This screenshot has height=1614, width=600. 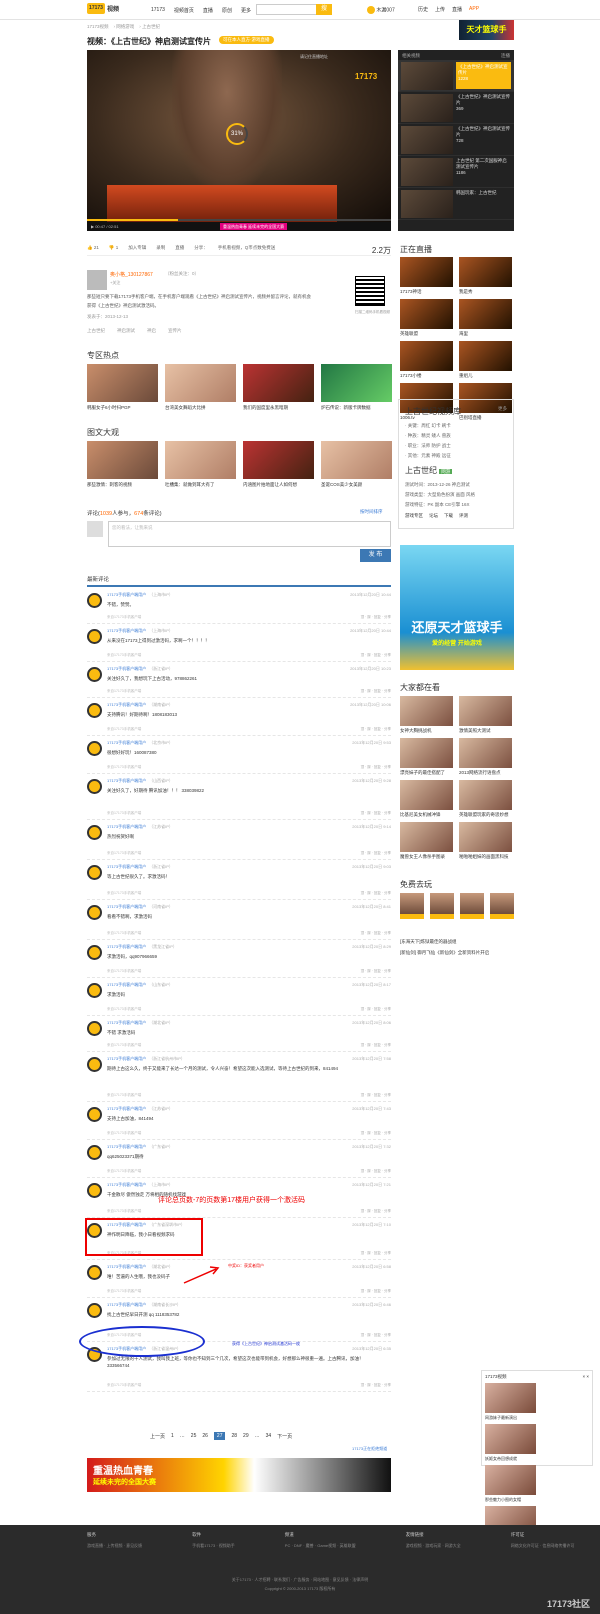 I want to click on live-item: 海里, so click(x=485, y=318).